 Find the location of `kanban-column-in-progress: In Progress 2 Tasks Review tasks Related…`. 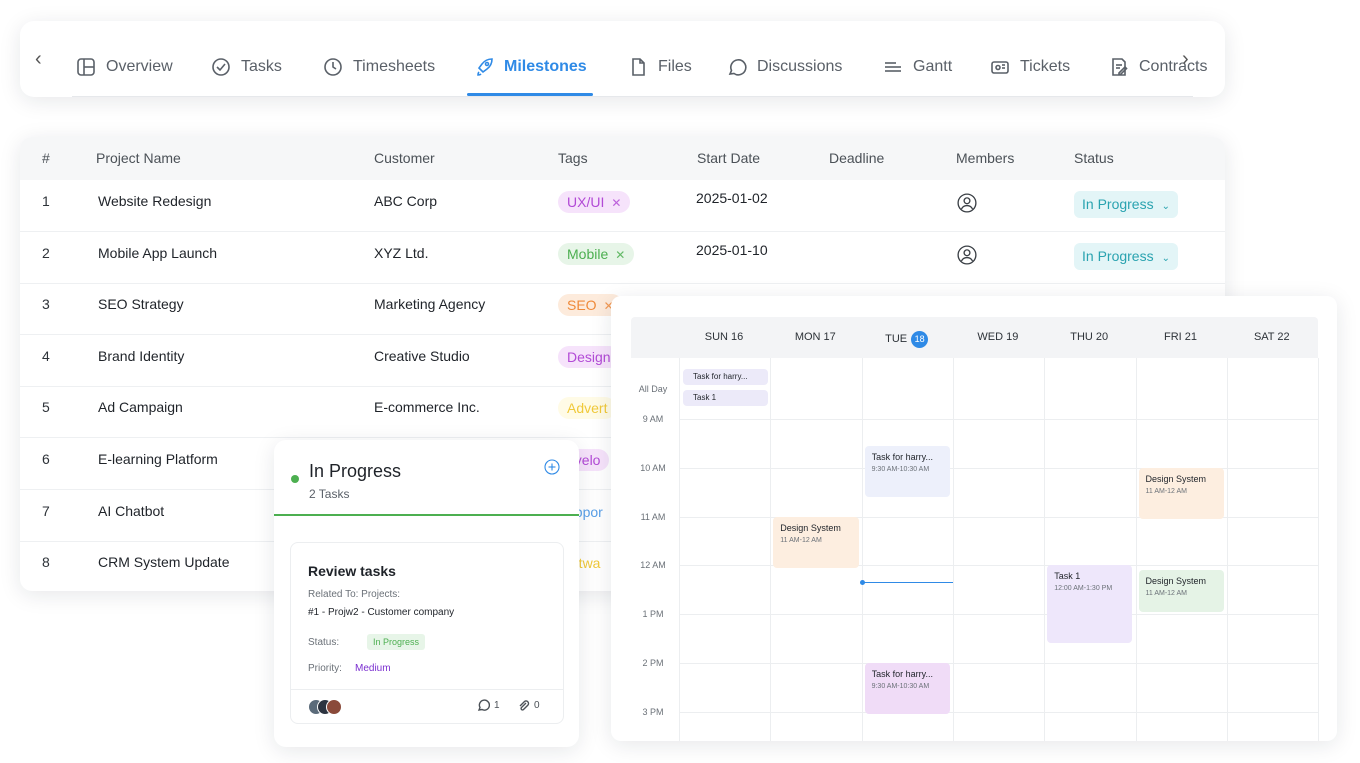

kanban-column-in-progress: In Progress 2 Tasks Review tasks Related… is located at coordinates (426, 593).